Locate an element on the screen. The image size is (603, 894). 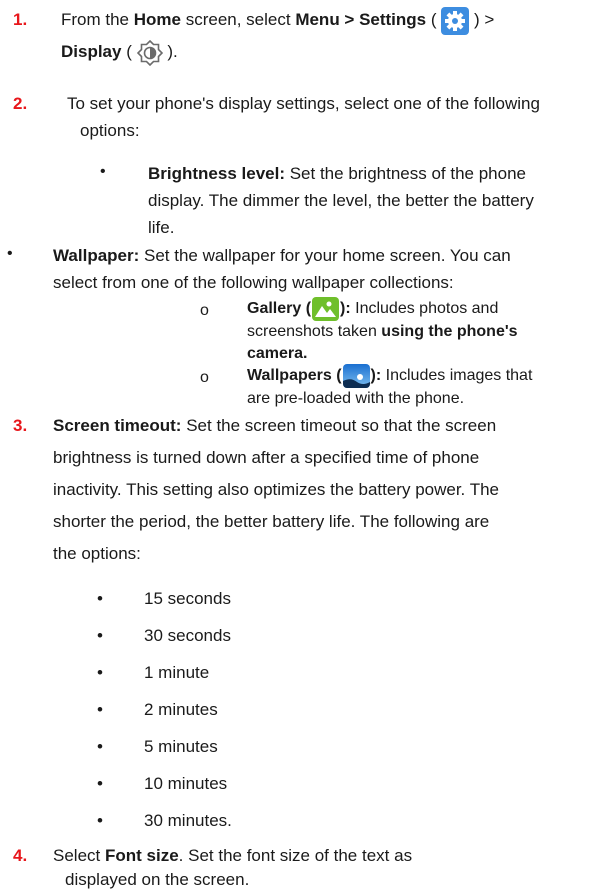
gear-icon is located at coordinates (455, 20).